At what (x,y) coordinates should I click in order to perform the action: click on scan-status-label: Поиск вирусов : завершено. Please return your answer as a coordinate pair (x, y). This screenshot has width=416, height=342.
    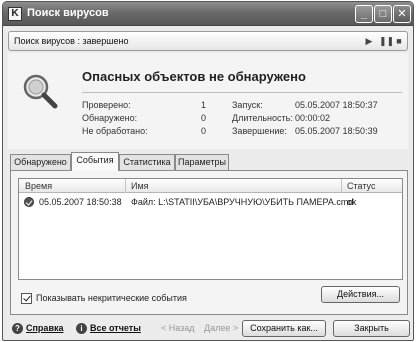
    Looking at the image, I should click on (71, 41).